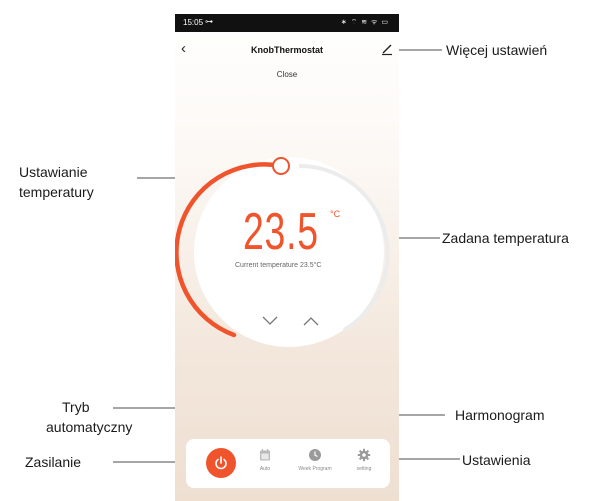  I want to click on tab-auto-label: Auto, so click(265, 469).